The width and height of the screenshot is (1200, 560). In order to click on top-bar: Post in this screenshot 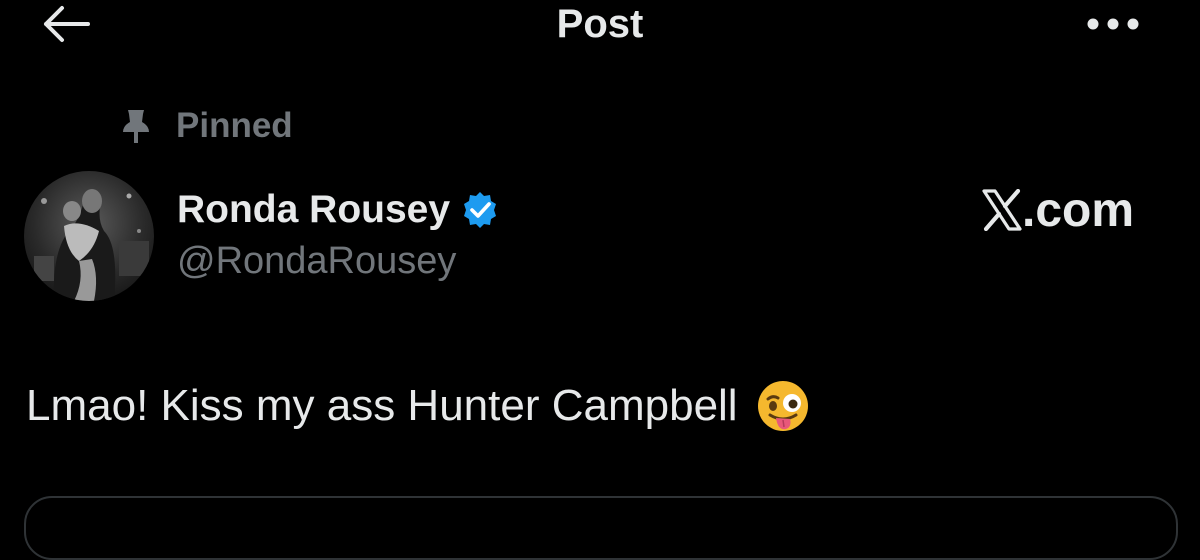, I will do `click(600, 30)`.